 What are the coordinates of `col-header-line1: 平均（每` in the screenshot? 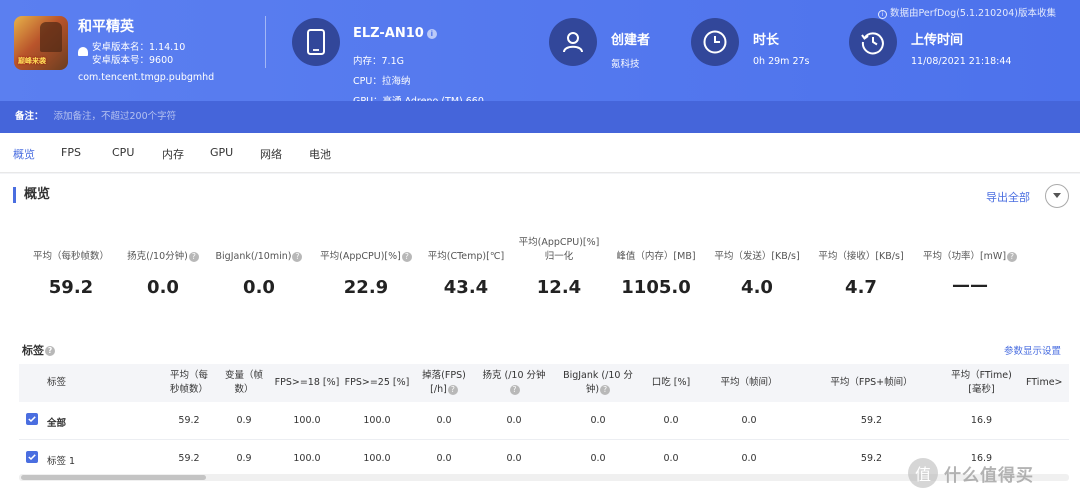 It's located at (188, 375).